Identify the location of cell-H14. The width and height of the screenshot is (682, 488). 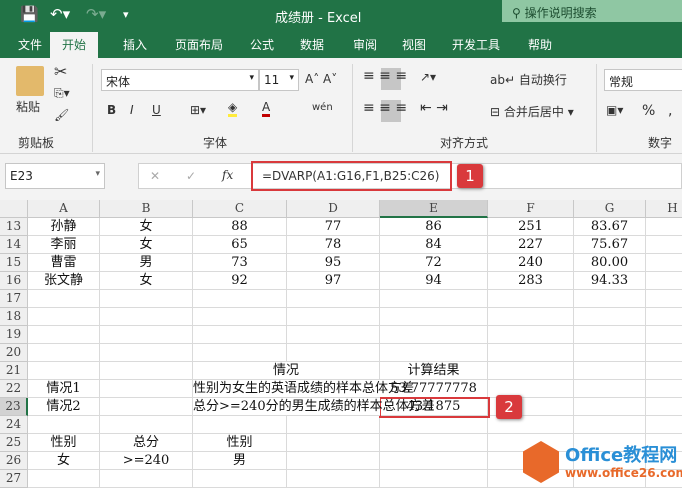
(664, 245).